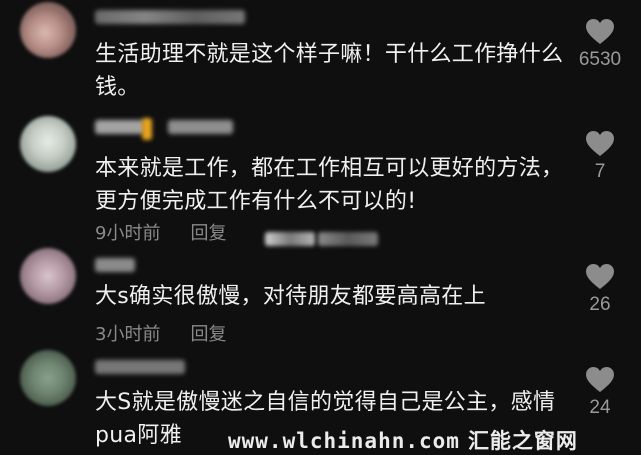 The image size is (641, 455). I want to click on like-count: 26, so click(600, 304).